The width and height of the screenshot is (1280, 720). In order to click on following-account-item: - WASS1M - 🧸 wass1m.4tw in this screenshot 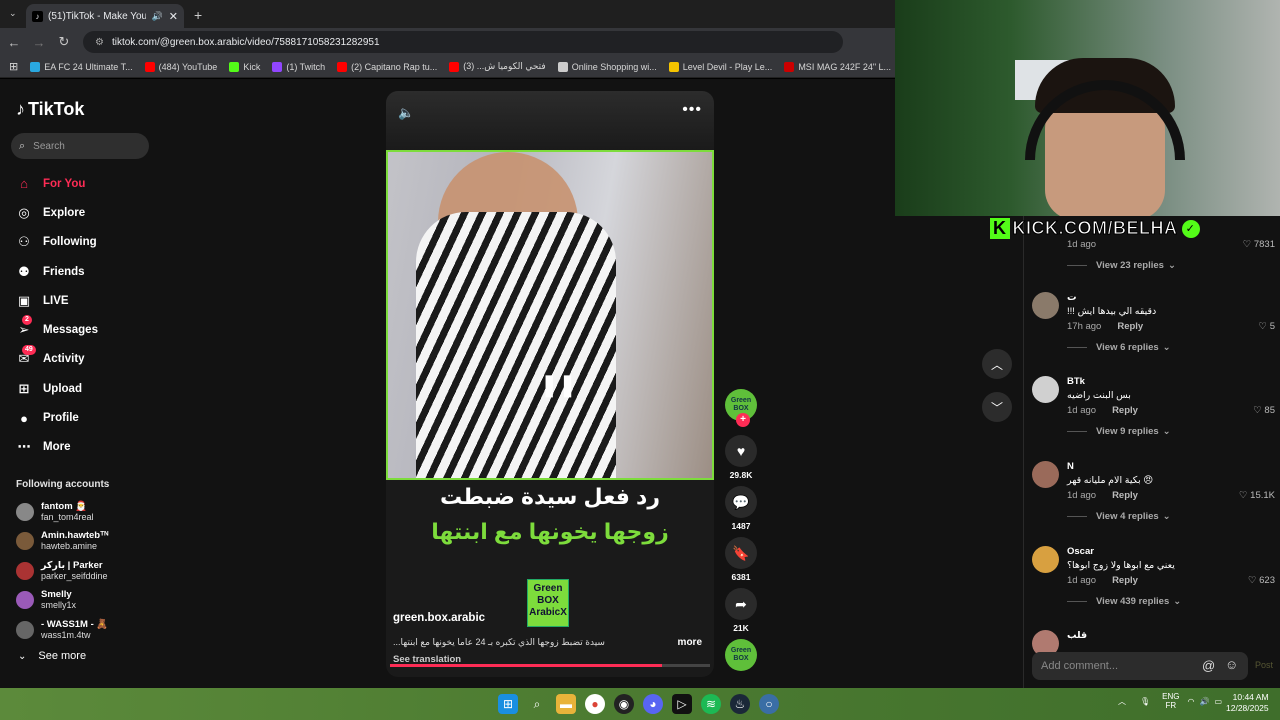, I will do `click(62, 630)`.